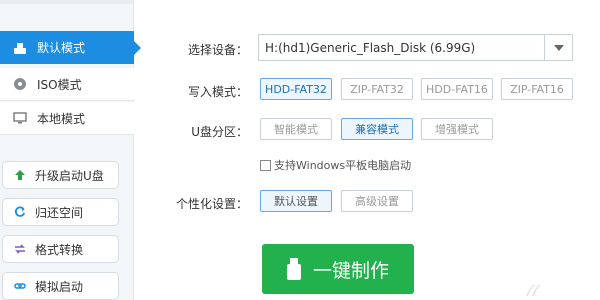 The width and height of the screenshot is (600, 300). Describe the element at coordinates (350, 270) in the screenshot. I see `make-button-label: 一键制作` at that location.